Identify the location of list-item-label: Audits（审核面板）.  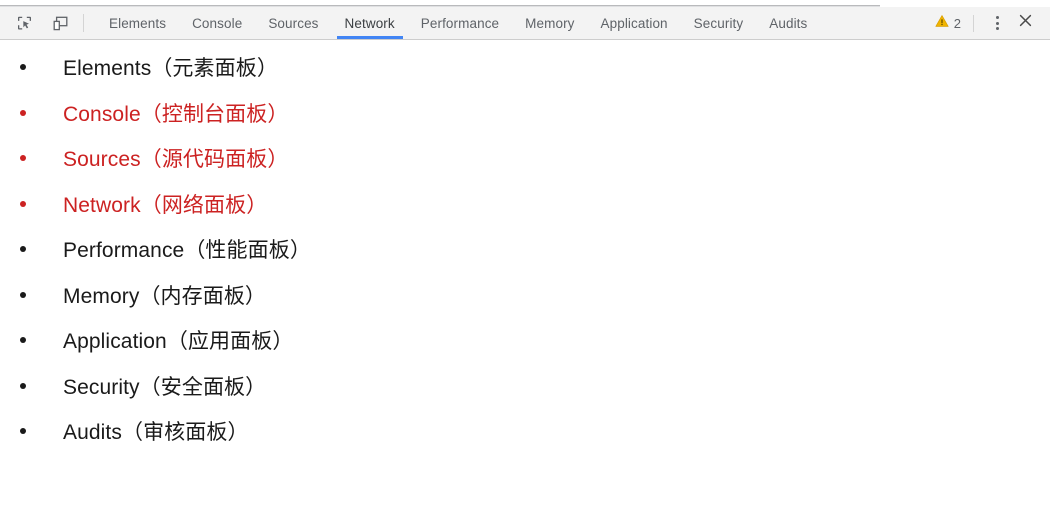
(156, 432).